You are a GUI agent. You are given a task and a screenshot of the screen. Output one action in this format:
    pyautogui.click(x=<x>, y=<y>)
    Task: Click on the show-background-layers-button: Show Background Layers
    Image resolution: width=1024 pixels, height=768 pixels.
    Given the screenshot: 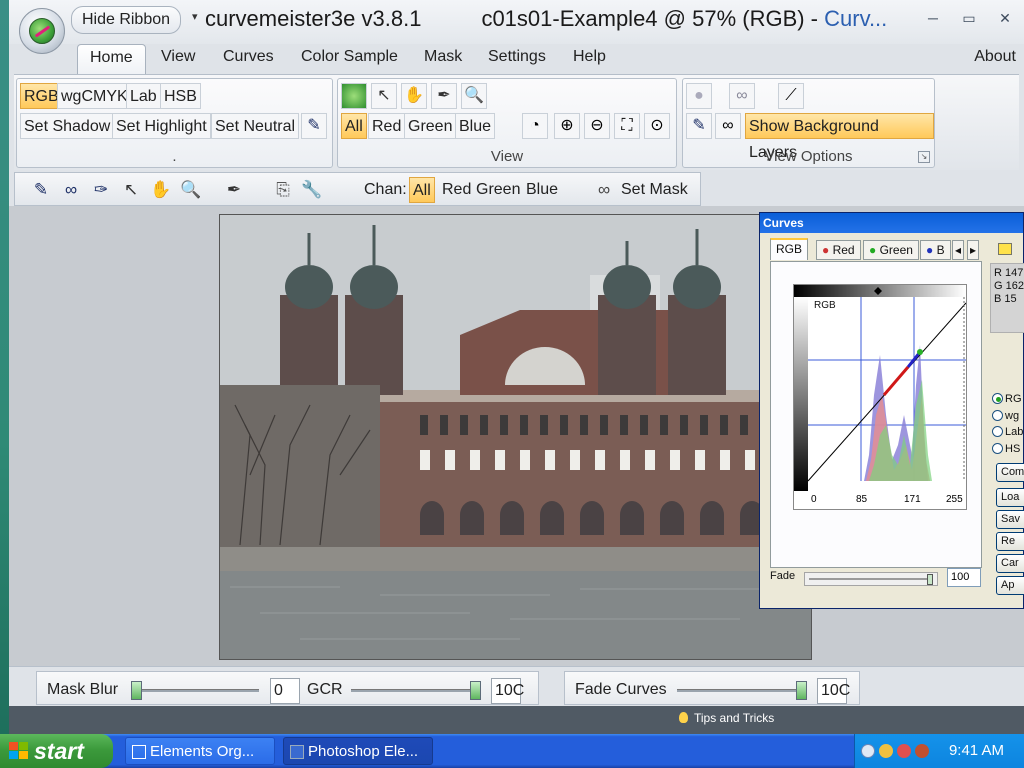 What is the action you would take?
    pyautogui.click(x=839, y=137)
    